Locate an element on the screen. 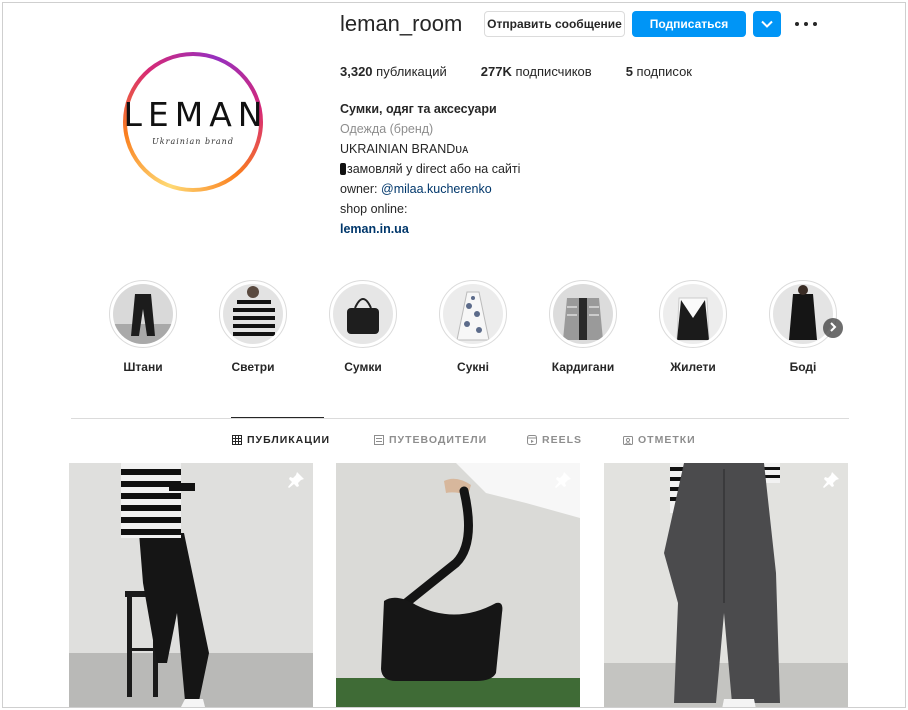 The image size is (908, 710). bio-line-brand: UKRAINIAN BRANDᴜᴀ is located at coordinates (404, 149).